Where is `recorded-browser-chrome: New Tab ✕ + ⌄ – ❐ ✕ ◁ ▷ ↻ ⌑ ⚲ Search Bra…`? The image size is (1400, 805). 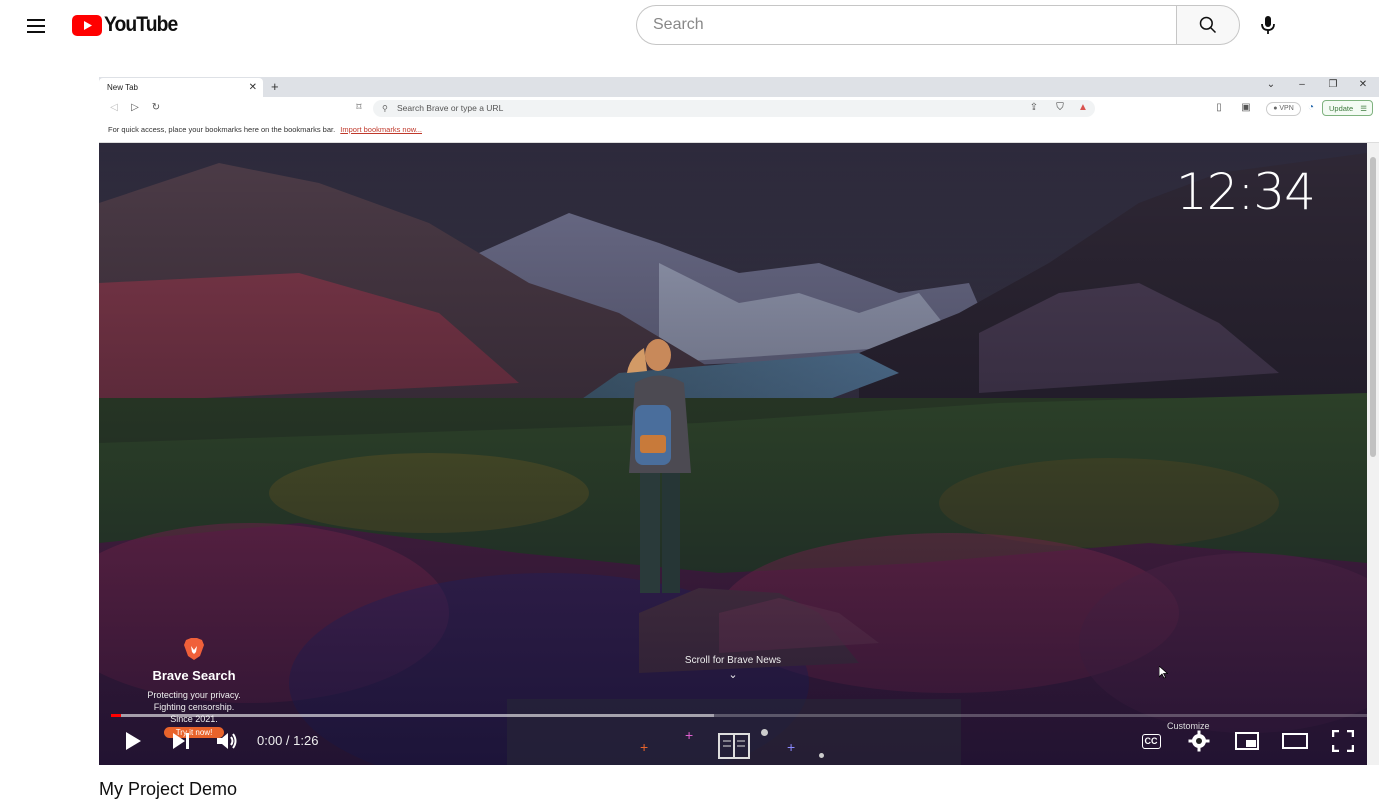
recorded-browser-chrome: New Tab ✕ + ⌄ – ❐ ✕ ◁ ▷ ↻ ⌑ ⚲ Search Bra… is located at coordinates (739, 110).